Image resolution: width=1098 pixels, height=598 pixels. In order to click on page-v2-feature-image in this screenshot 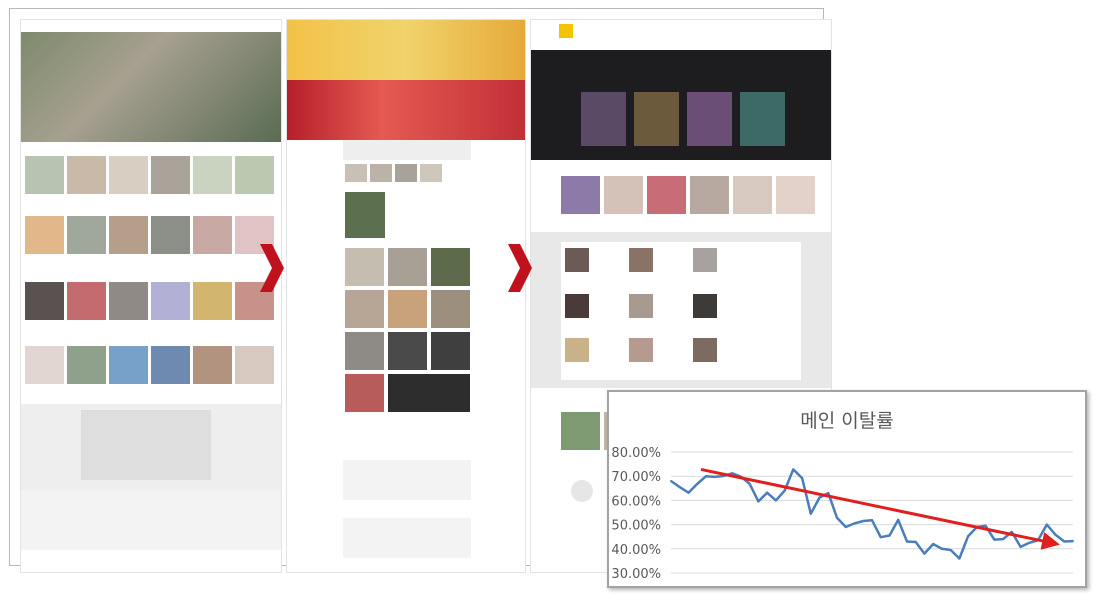, I will do `click(365, 215)`.